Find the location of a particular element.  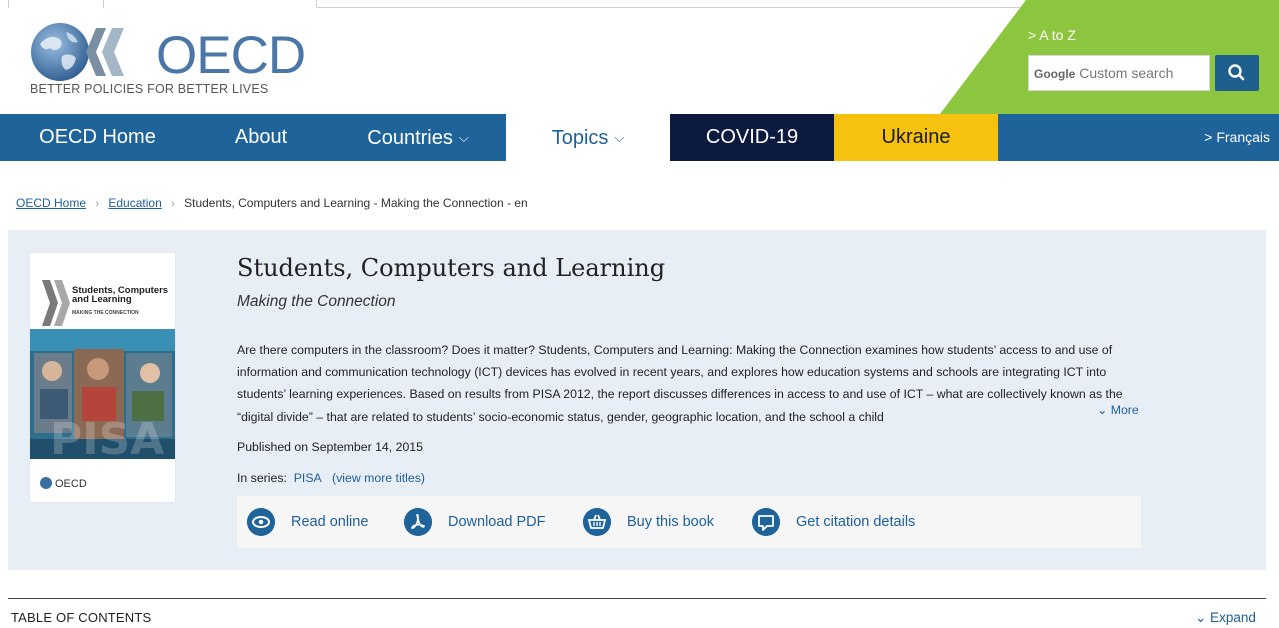

read-online-label: Read online is located at coordinates (330, 522).